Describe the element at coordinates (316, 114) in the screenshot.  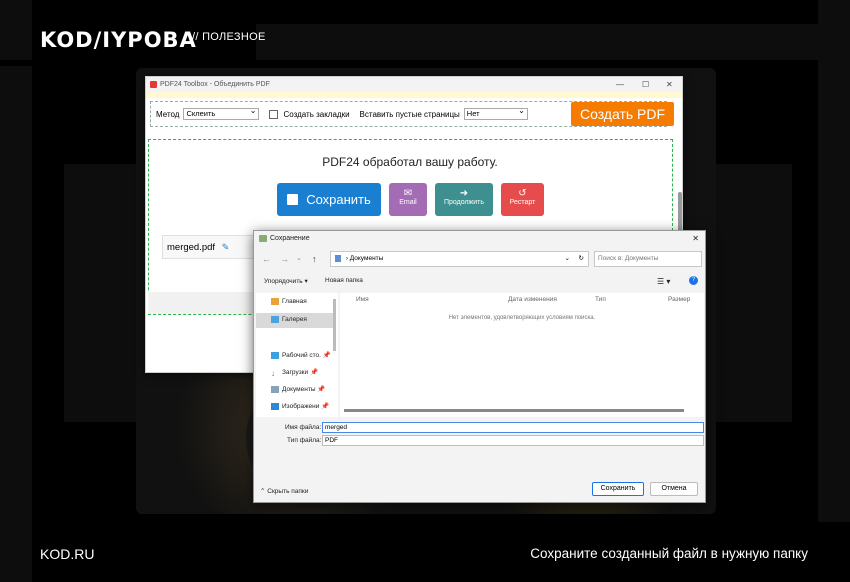
I see `bookmarks-label: Создать закладки` at that location.